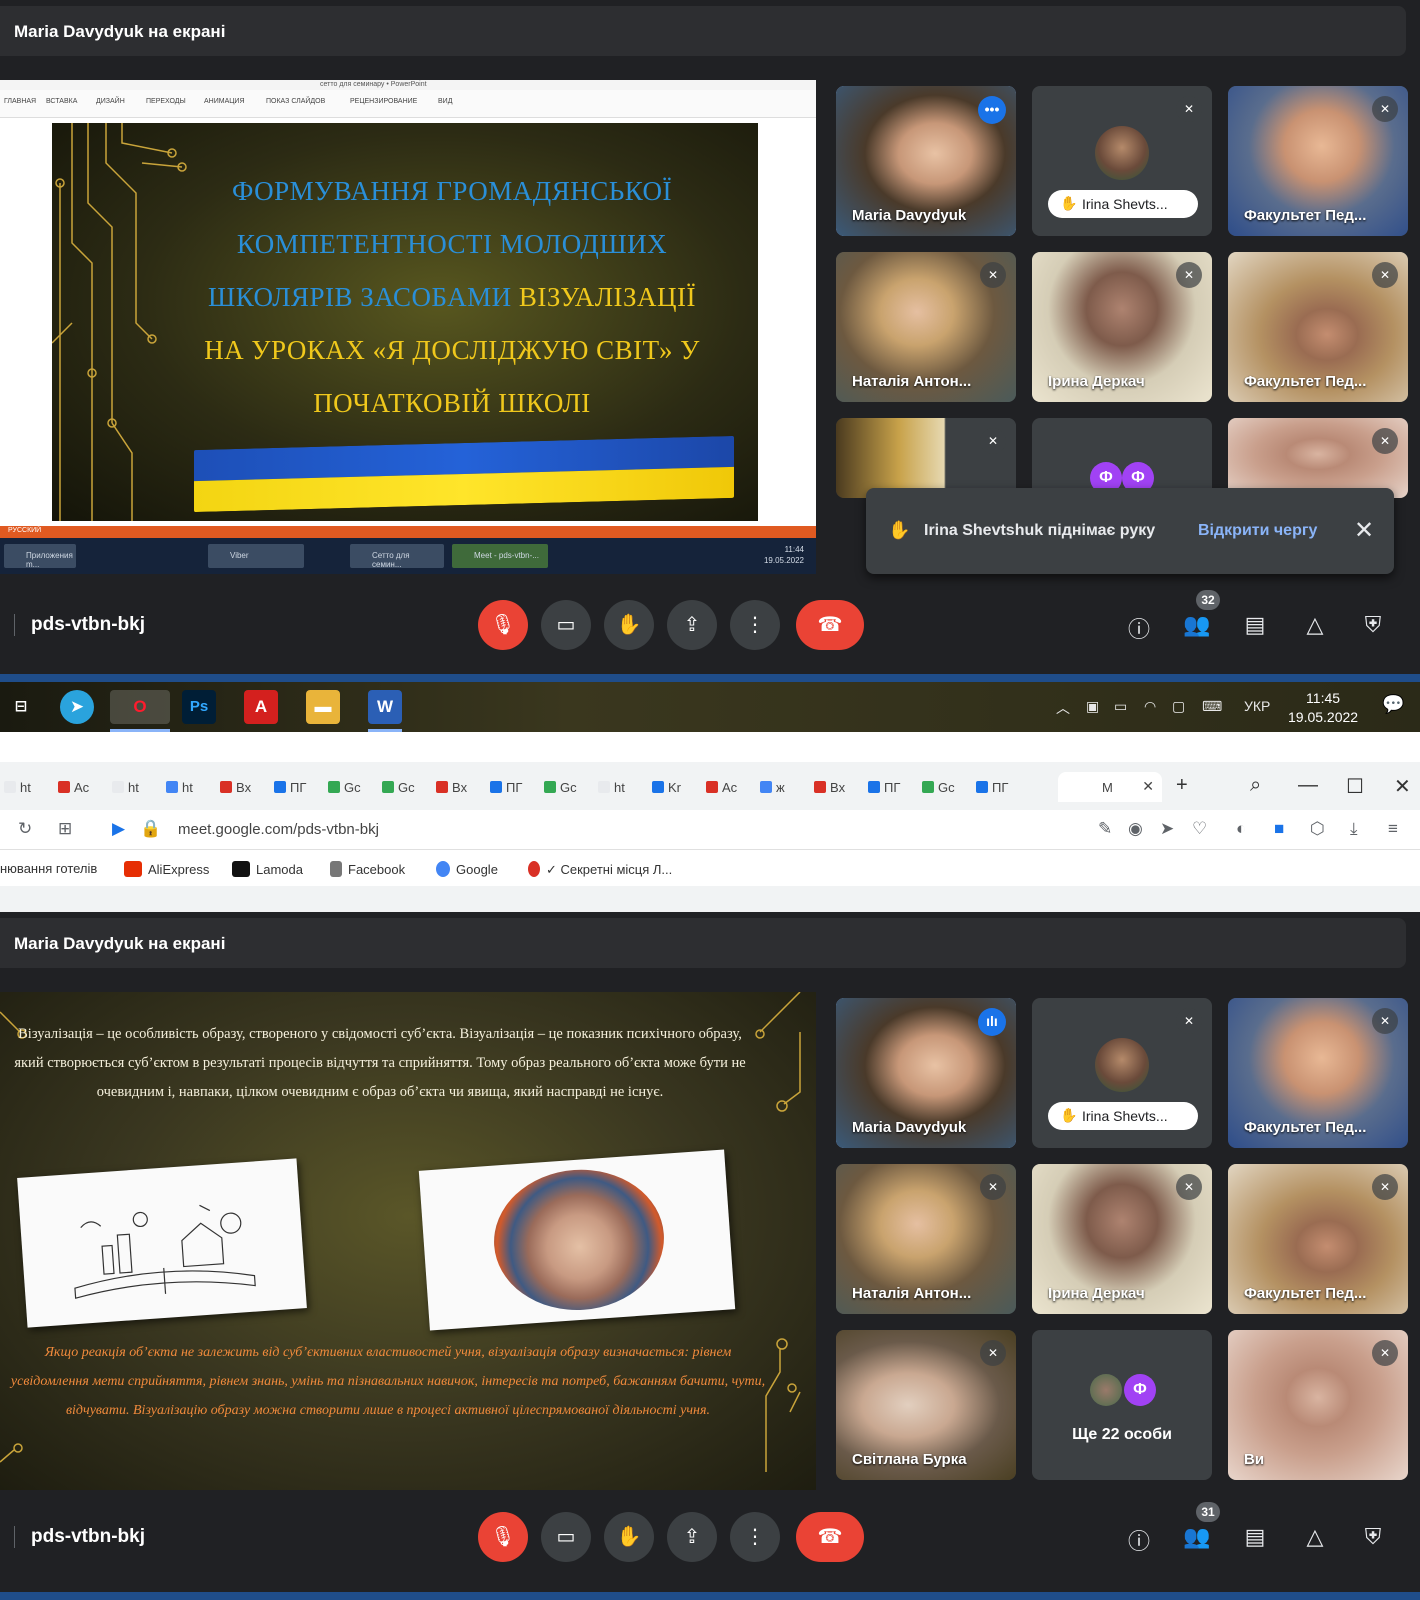 The width and height of the screenshot is (1420, 1600). What do you see at coordinates (467, 869) in the screenshot?
I see `bookmark-item: Google` at bounding box center [467, 869].